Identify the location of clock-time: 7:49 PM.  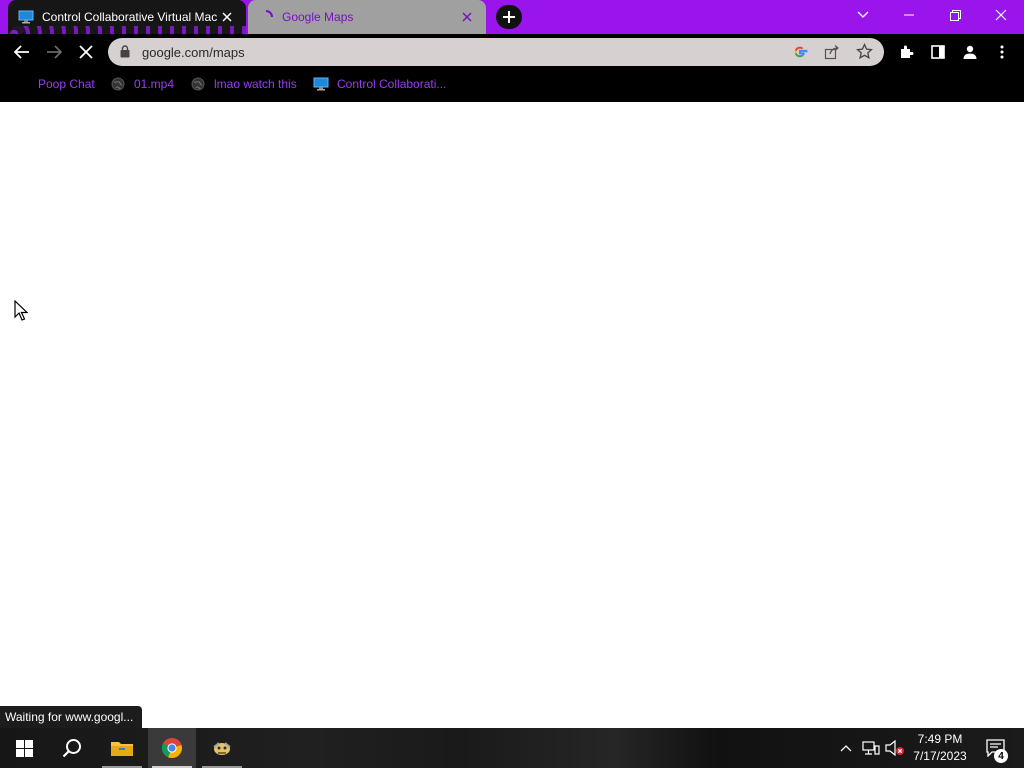
(940, 739).